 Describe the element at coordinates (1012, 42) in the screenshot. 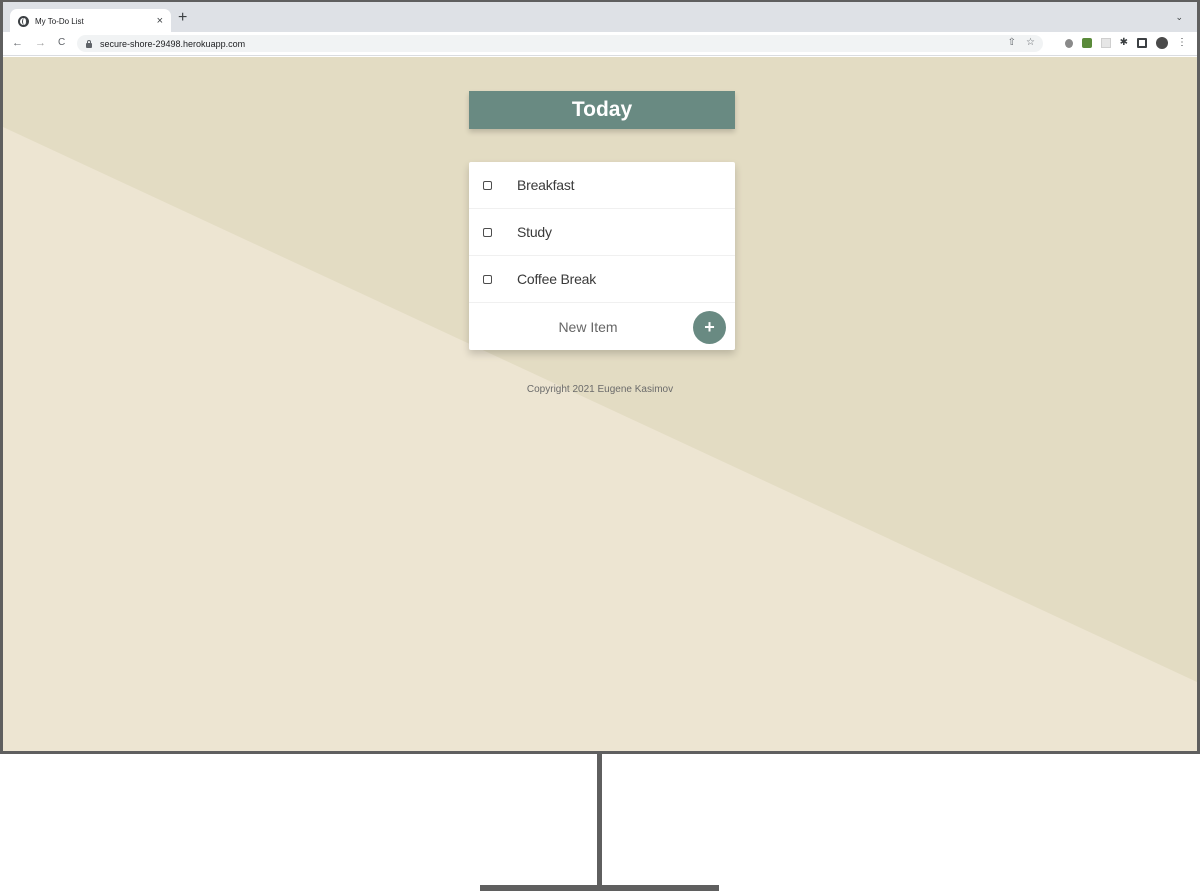

I see `share-icon: ⇧` at that location.